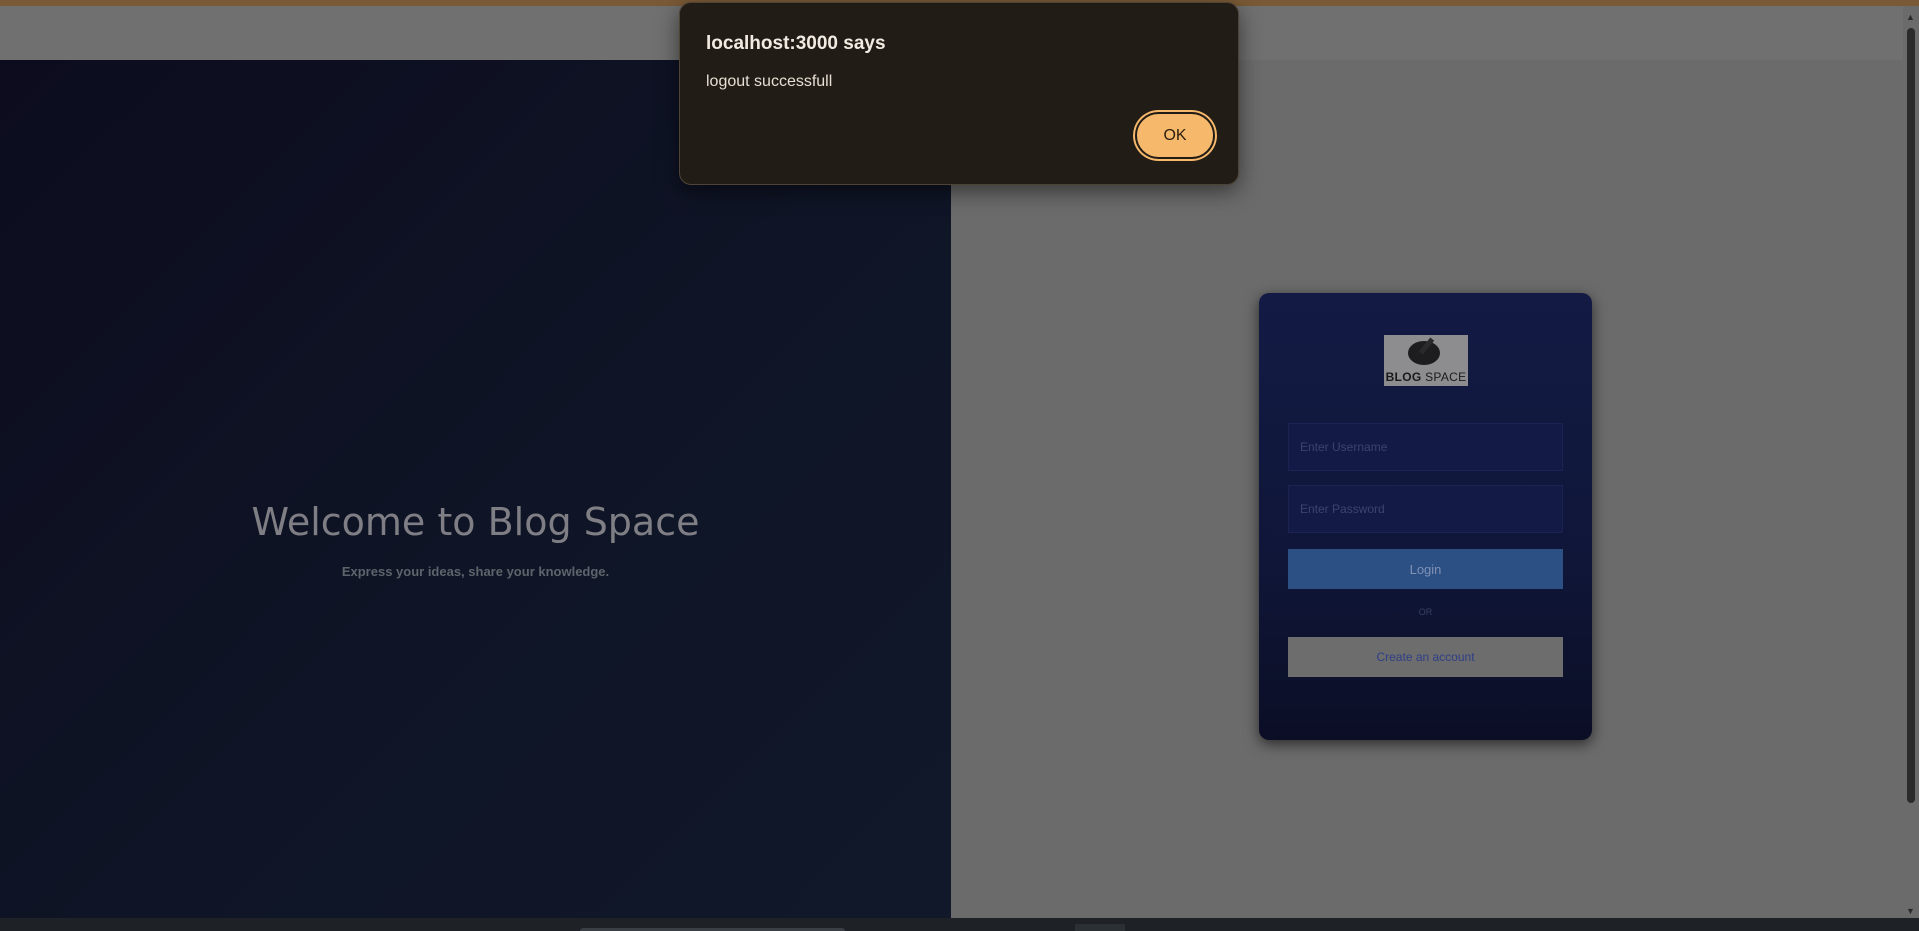  Describe the element at coordinates (1100, 927) in the screenshot. I see `taskbar-item-secondary` at that location.